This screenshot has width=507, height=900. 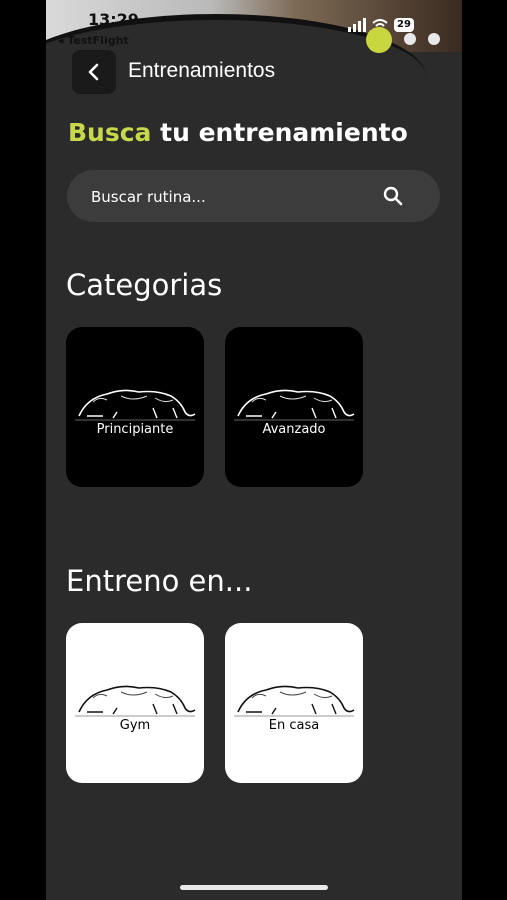 I want to click on category-card-principiante: Principiante, so click(x=135, y=407).